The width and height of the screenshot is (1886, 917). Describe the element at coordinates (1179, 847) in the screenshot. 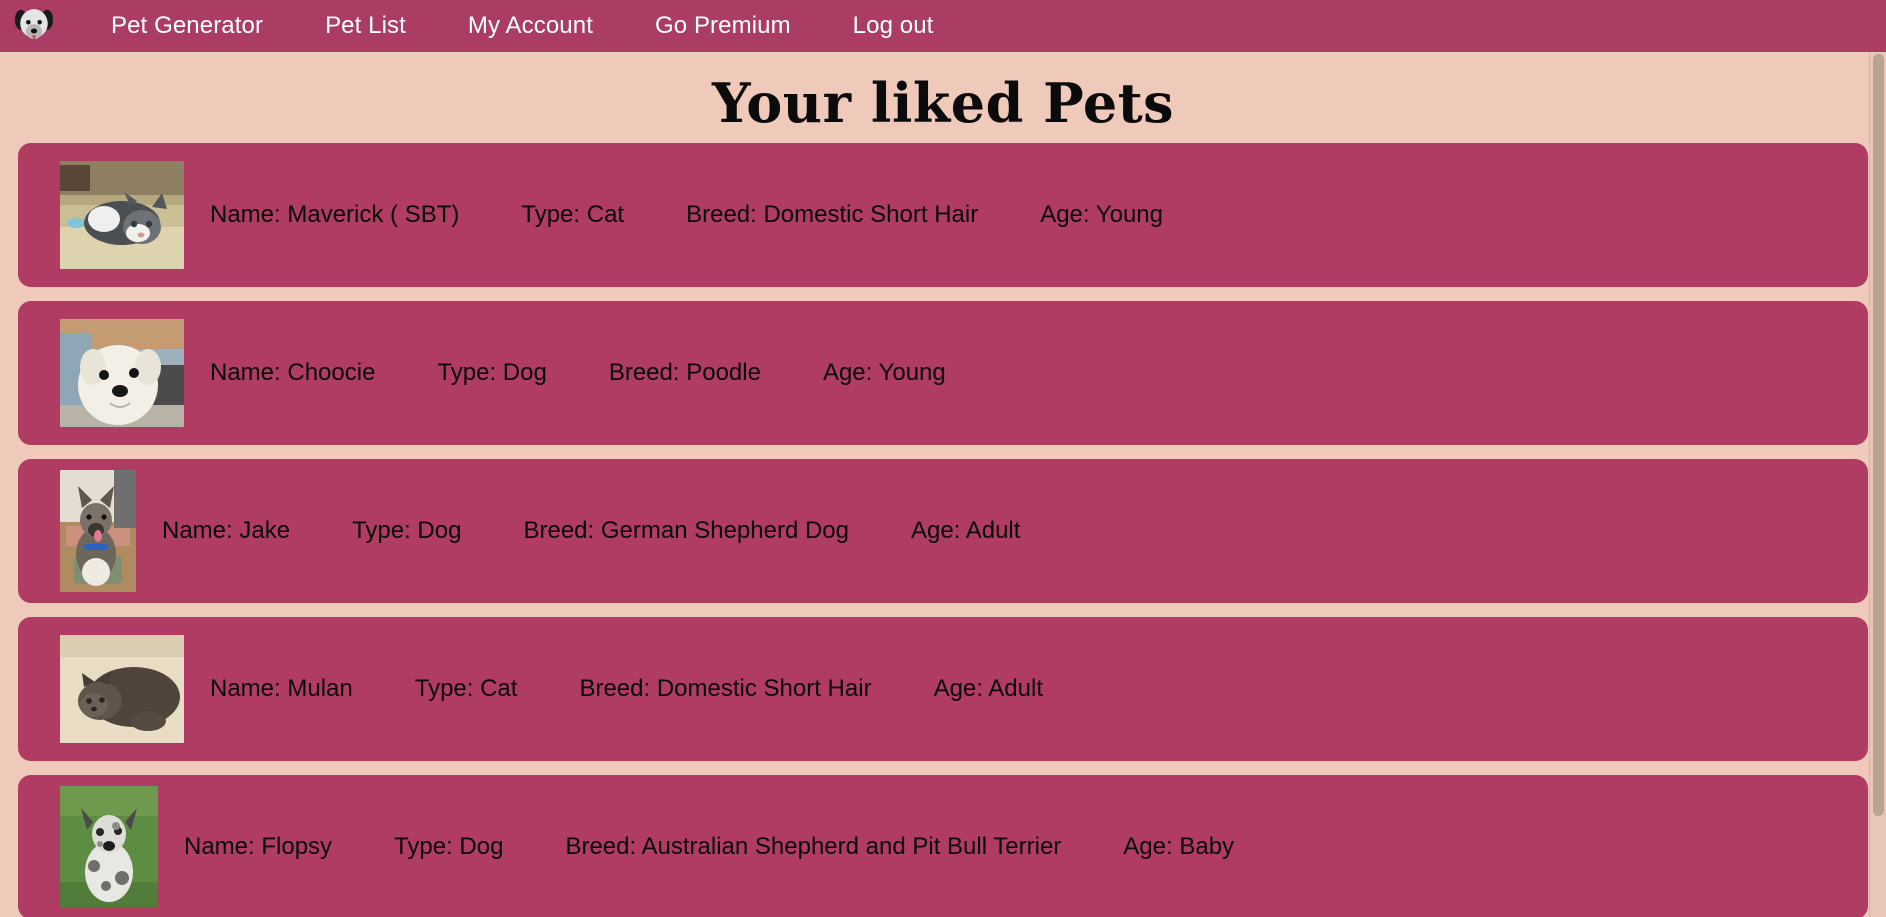

I see `pet-age: Age: Baby` at that location.